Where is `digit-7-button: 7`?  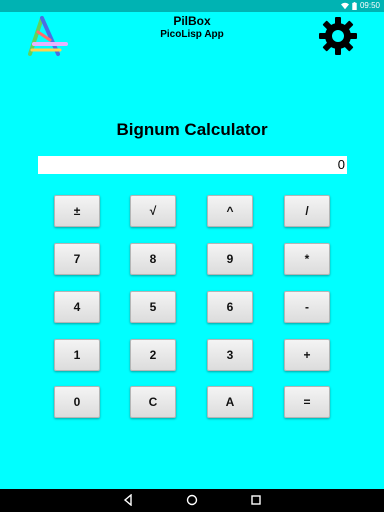 digit-7-button: 7 is located at coordinates (77, 259).